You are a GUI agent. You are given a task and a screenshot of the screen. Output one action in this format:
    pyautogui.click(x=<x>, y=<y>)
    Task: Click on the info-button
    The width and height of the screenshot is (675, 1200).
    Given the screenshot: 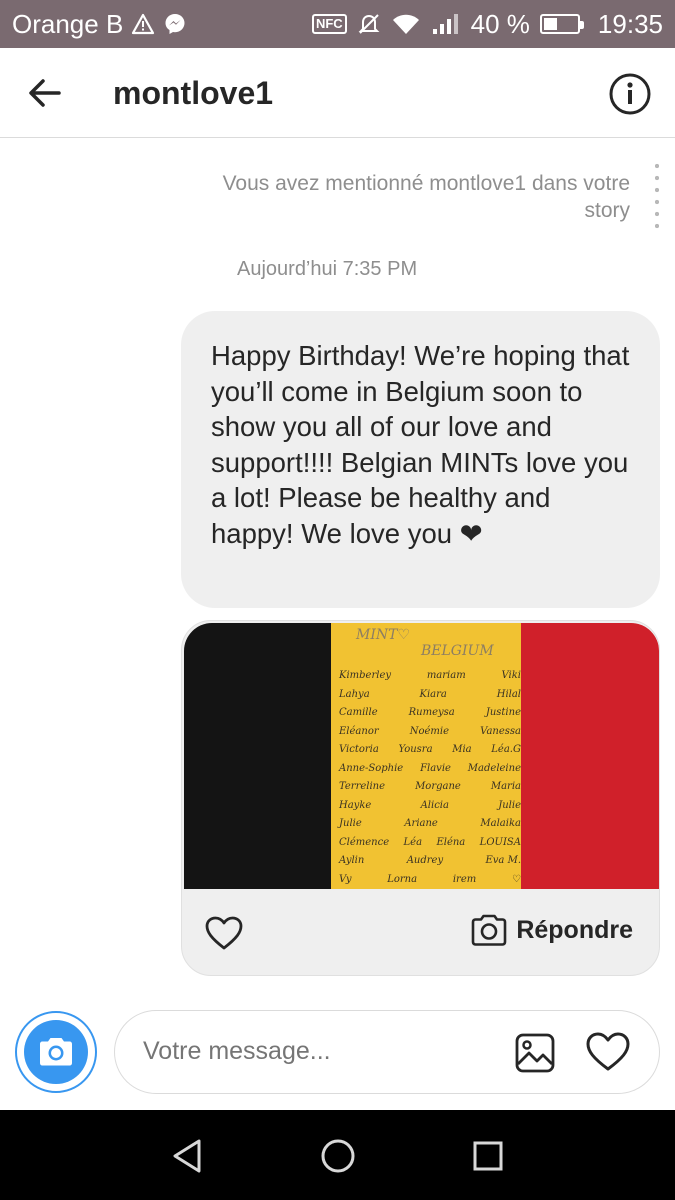 What is the action you would take?
    pyautogui.click(x=630, y=94)
    